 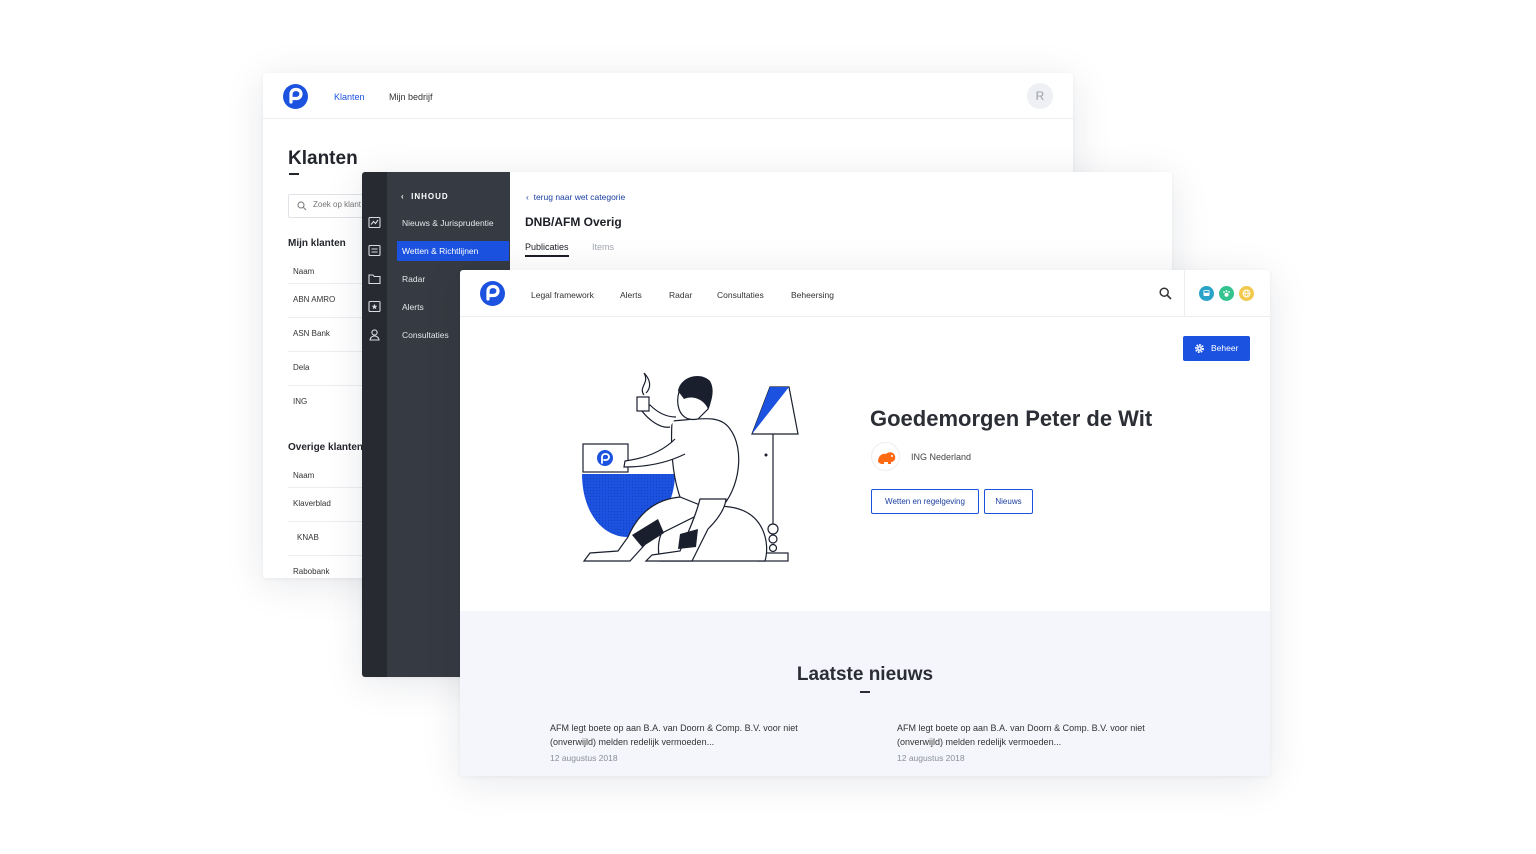 I want to click on nav-alerts: Alerts, so click(x=631, y=295).